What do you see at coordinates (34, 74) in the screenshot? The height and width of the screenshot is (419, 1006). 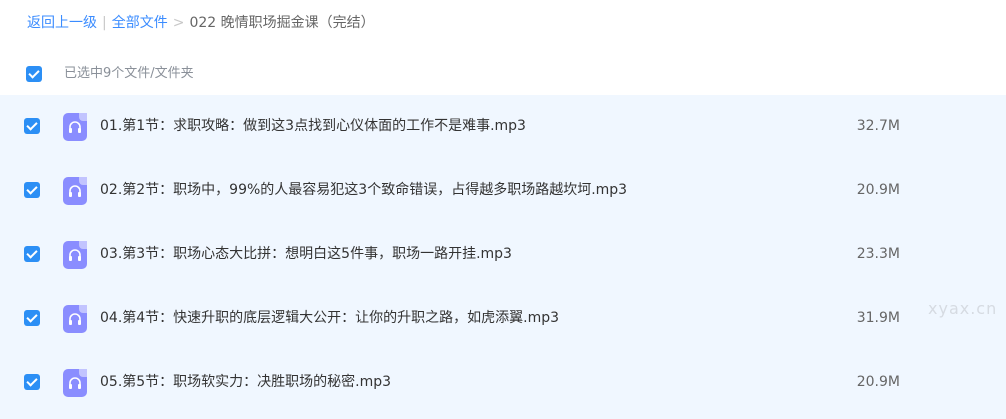 I see `select-all-checkbox` at bounding box center [34, 74].